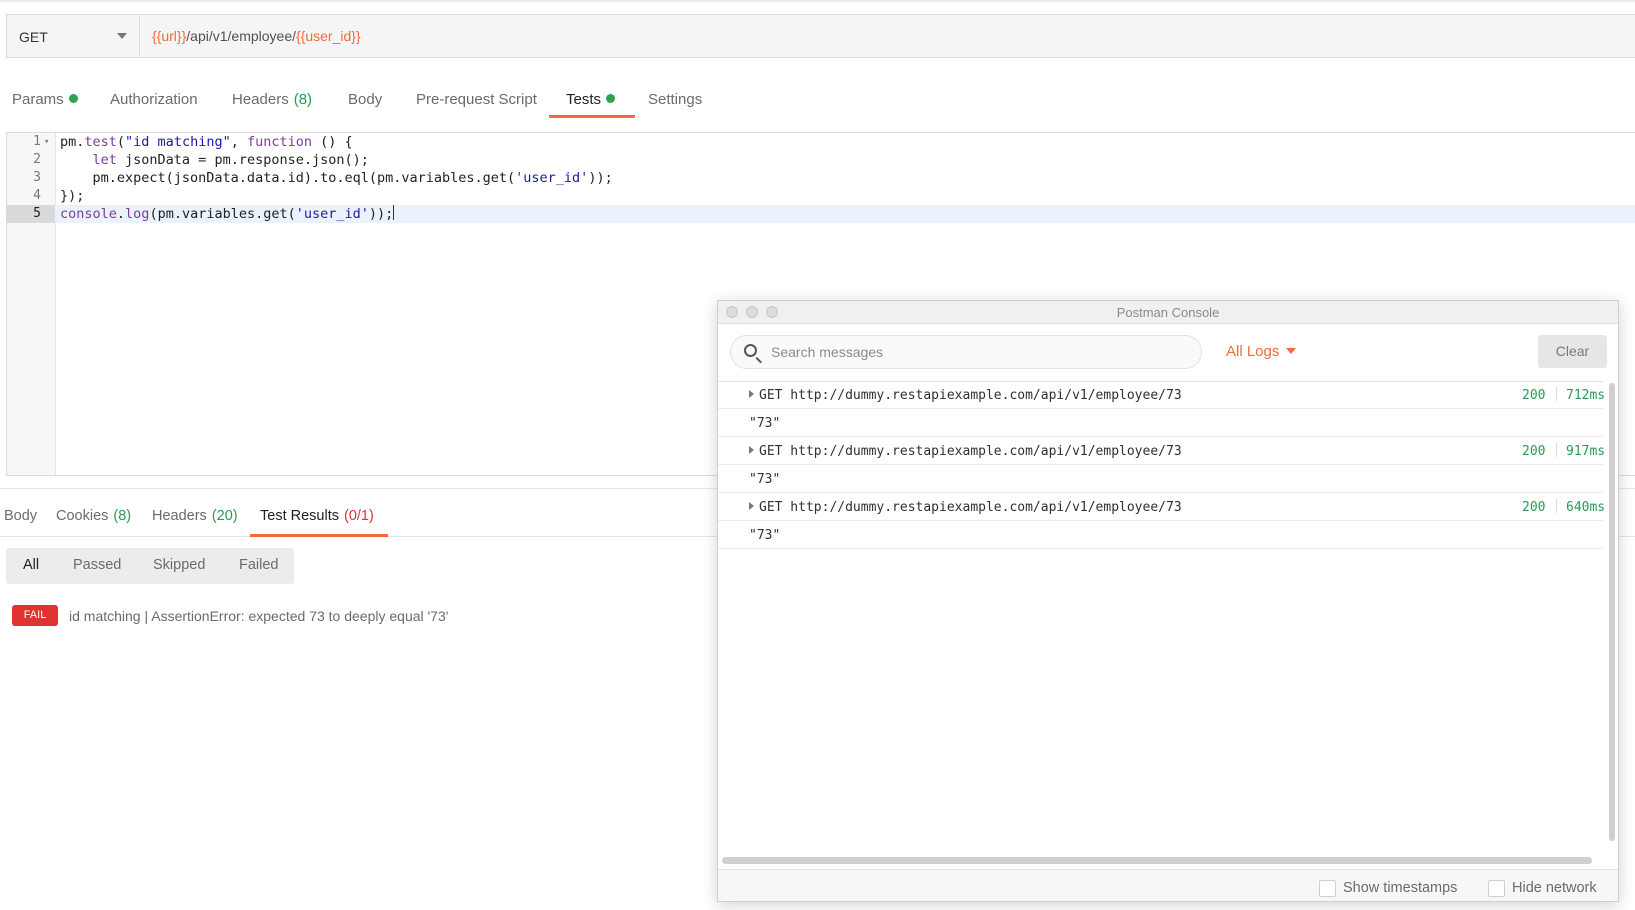  Describe the element at coordinates (821, 196) in the screenshot. I see `code-line: 4});` at that location.